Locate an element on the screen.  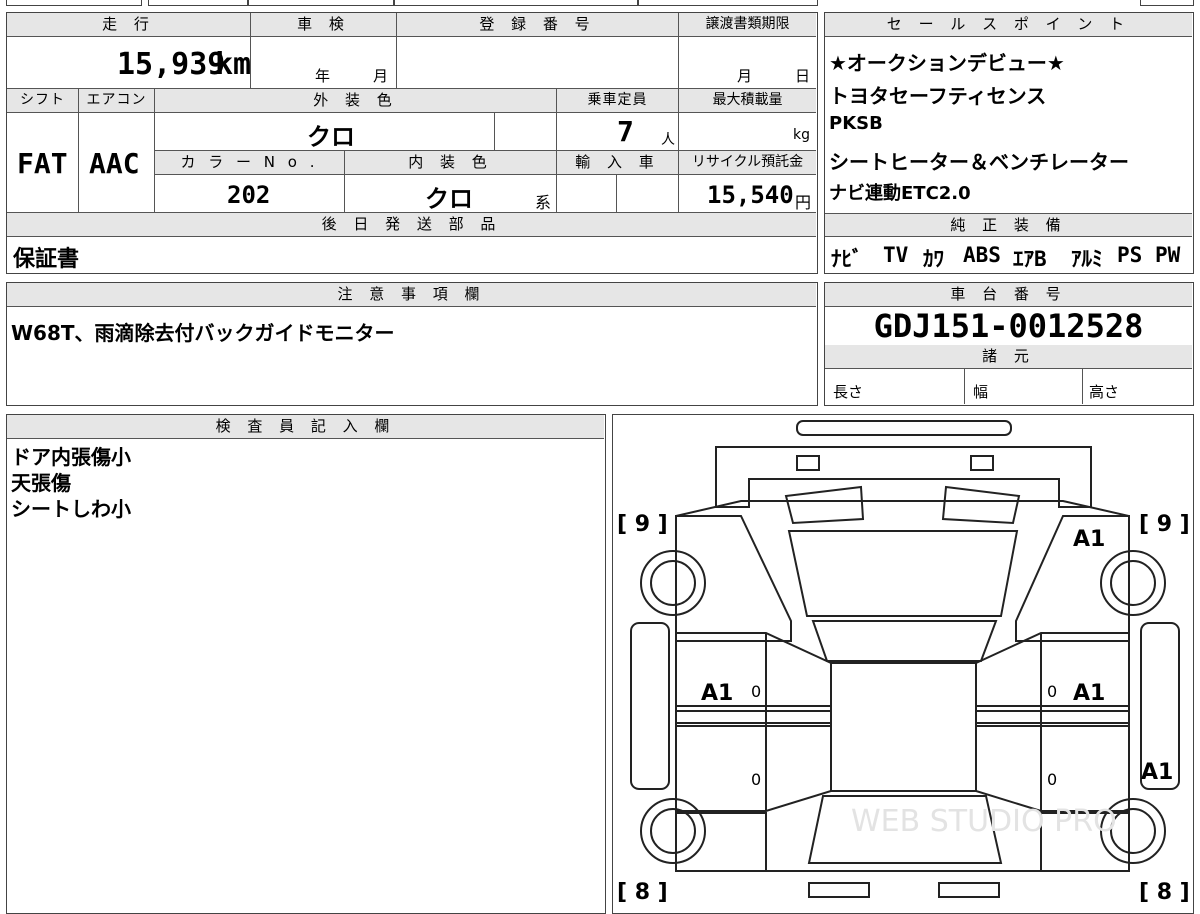
color-no-value: 202 is located at coordinates (249, 195).